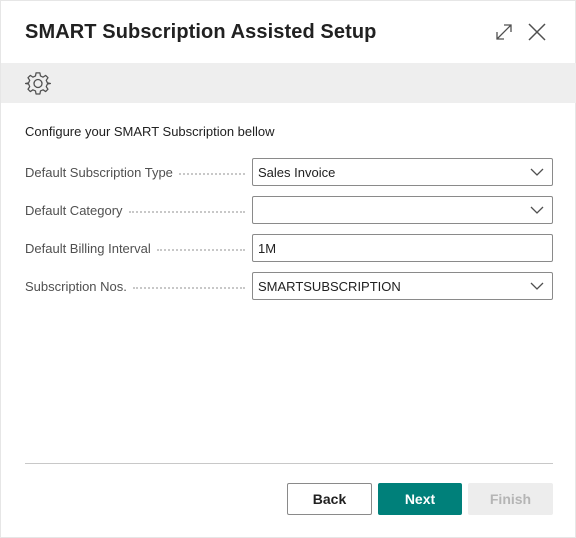 The width and height of the screenshot is (576, 538). Describe the element at coordinates (150, 131) in the screenshot. I see `instruction-text: Configure your SMART Subscription bellow` at that location.